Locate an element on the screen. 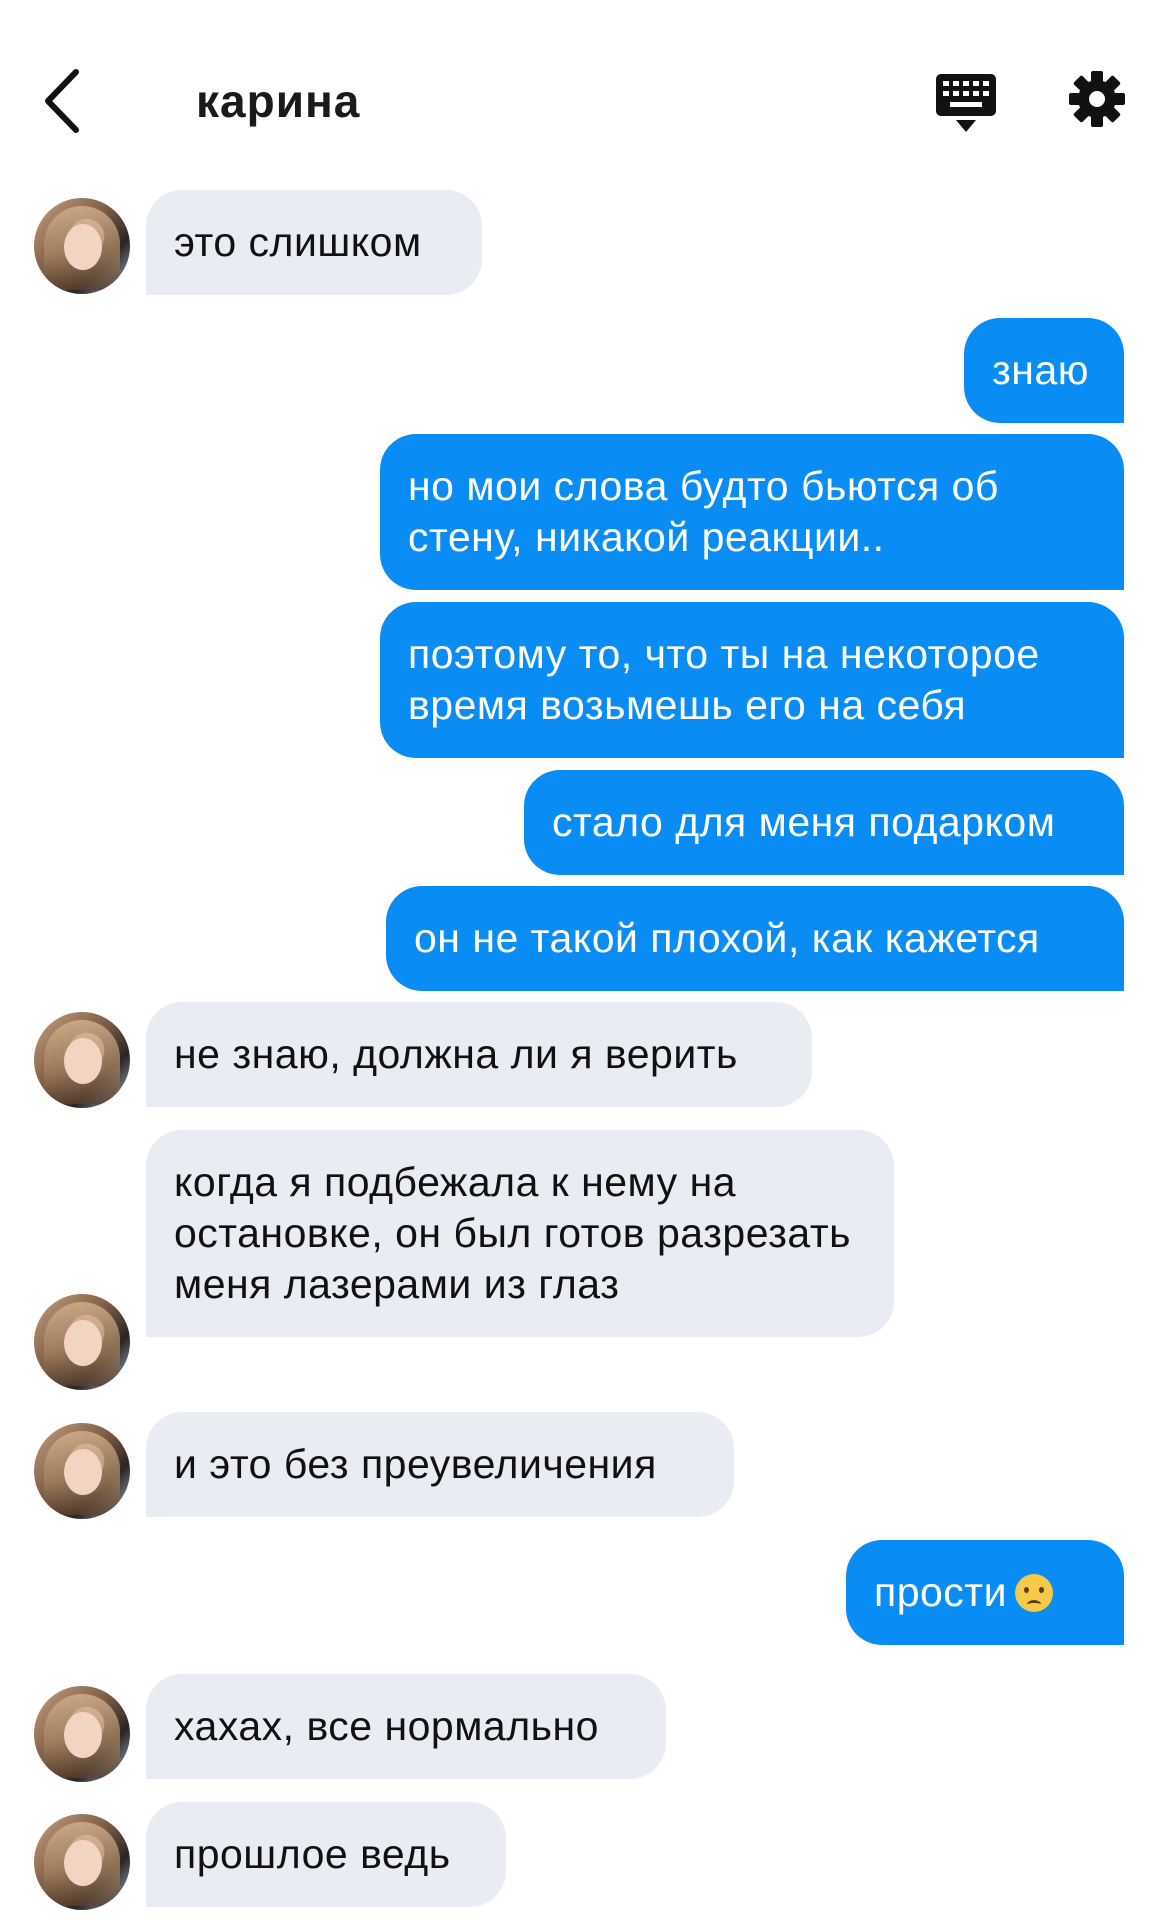  message-incoming: прошлое ведь is located at coordinates (326, 1854).